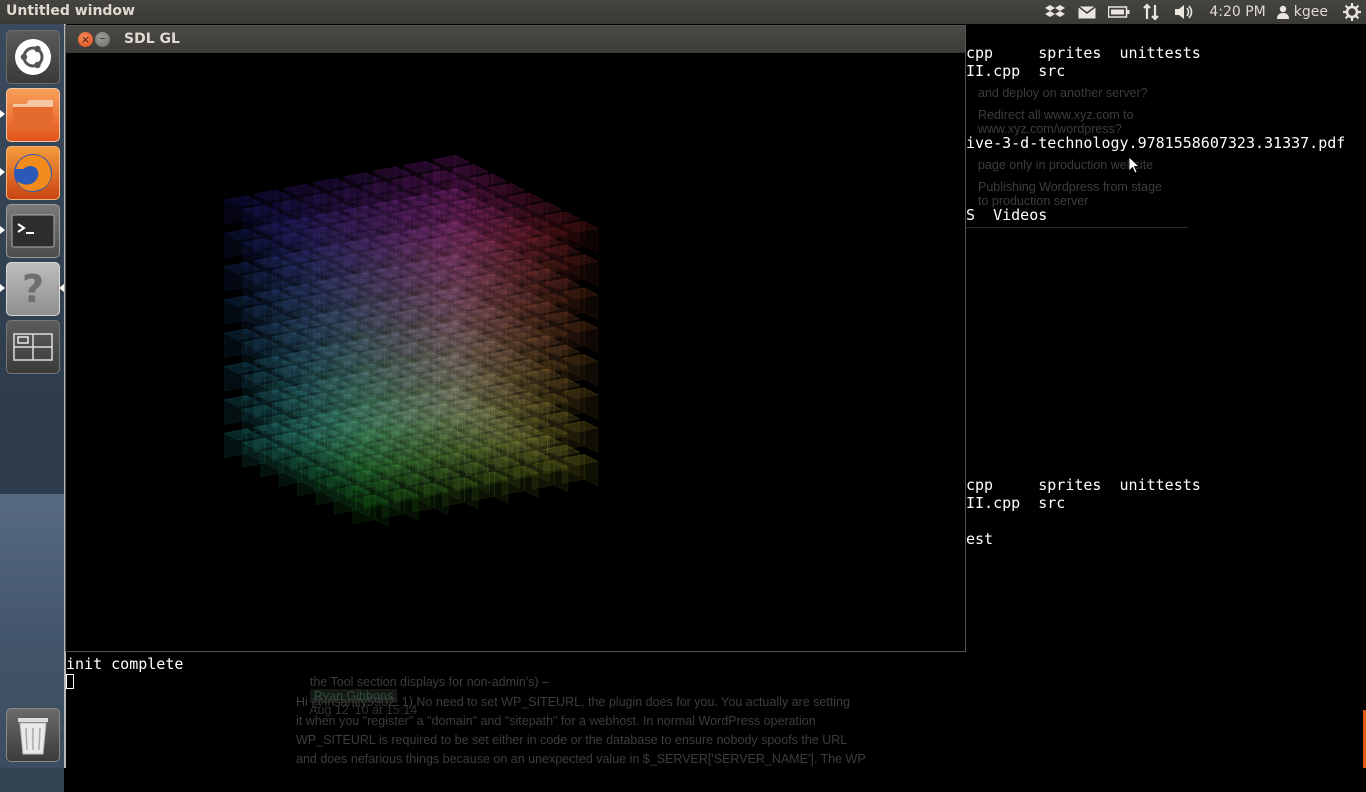 The height and width of the screenshot is (792, 1366). I want to click on ghost-divider, so click(1077, 227).